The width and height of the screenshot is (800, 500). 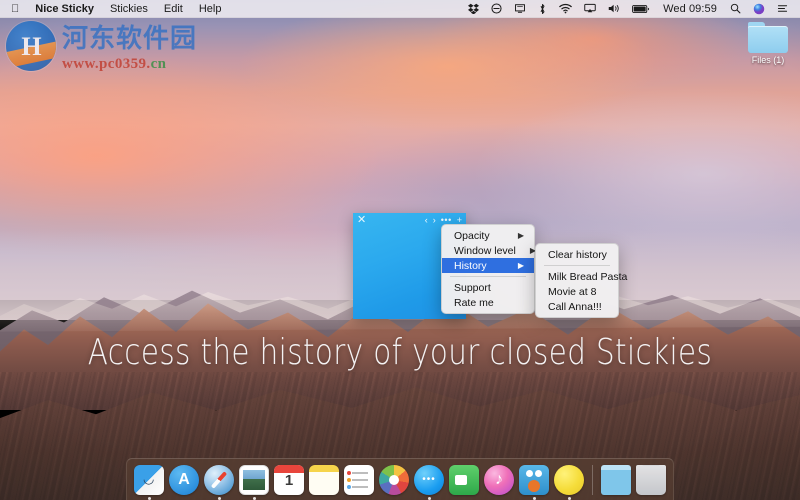 What do you see at coordinates (472, 287) in the screenshot?
I see `menu-item-support-label: Support` at bounding box center [472, 287].